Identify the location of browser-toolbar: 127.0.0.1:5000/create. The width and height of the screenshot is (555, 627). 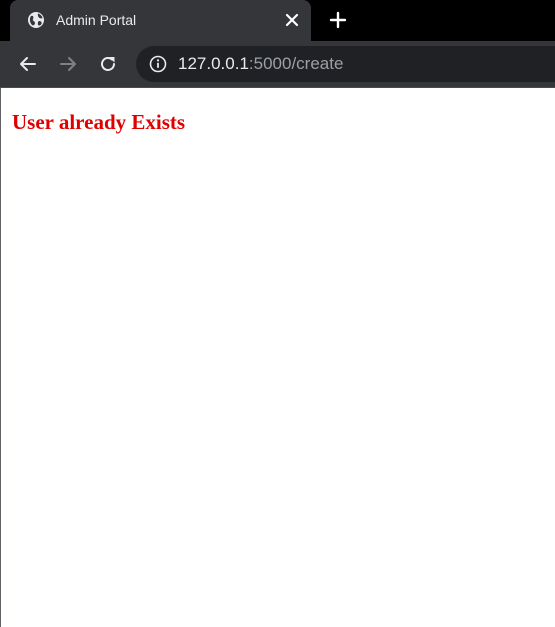
(277, 64).